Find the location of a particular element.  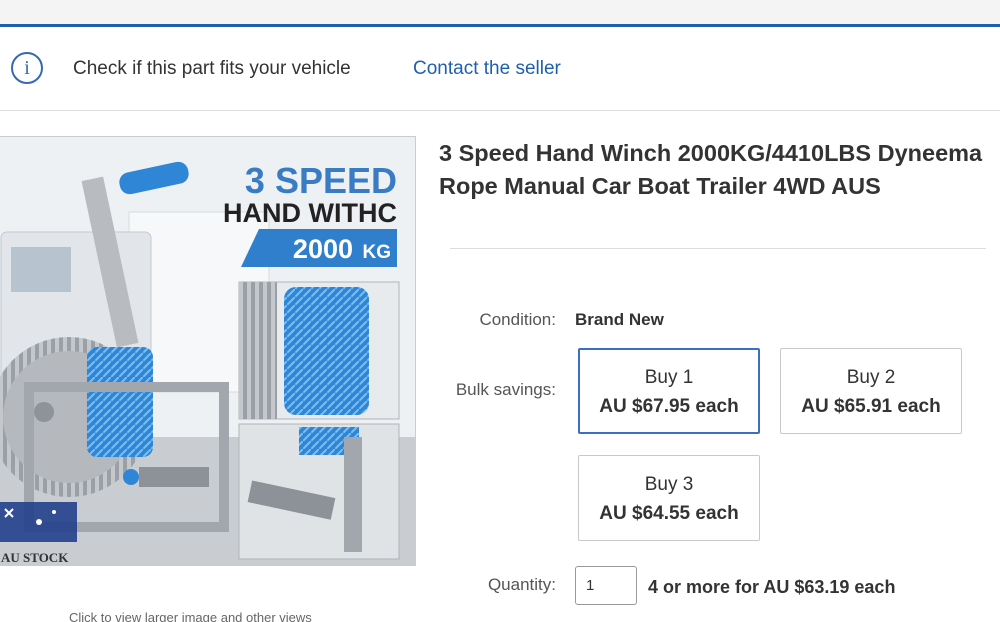

bulk-option-price: AU $65.91 each is located at coordinates (871, 406).